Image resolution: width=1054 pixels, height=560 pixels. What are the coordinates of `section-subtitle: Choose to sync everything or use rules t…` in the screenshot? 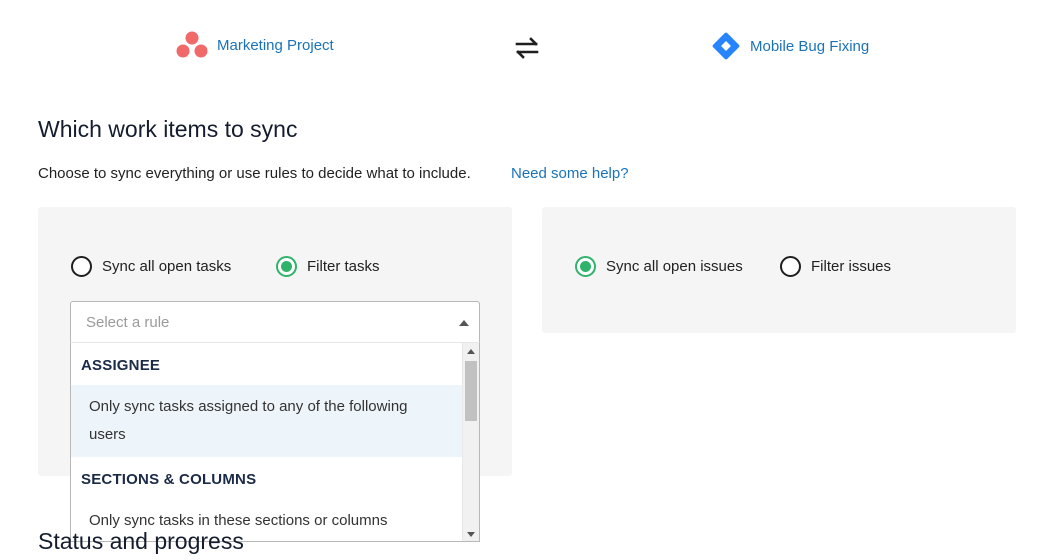 It's located at (254, 173).